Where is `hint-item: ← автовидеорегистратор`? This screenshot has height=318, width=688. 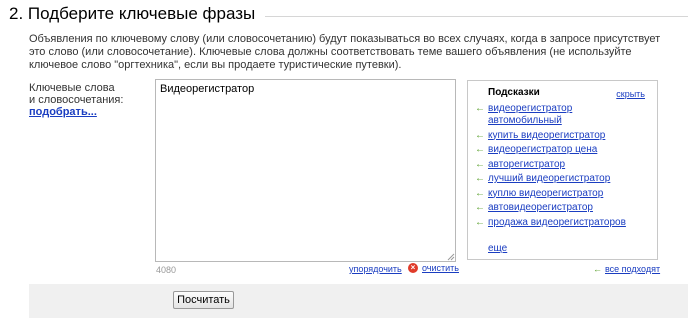
hint-item: ← автовидеорегистратор is located at coordinates (562, 208).